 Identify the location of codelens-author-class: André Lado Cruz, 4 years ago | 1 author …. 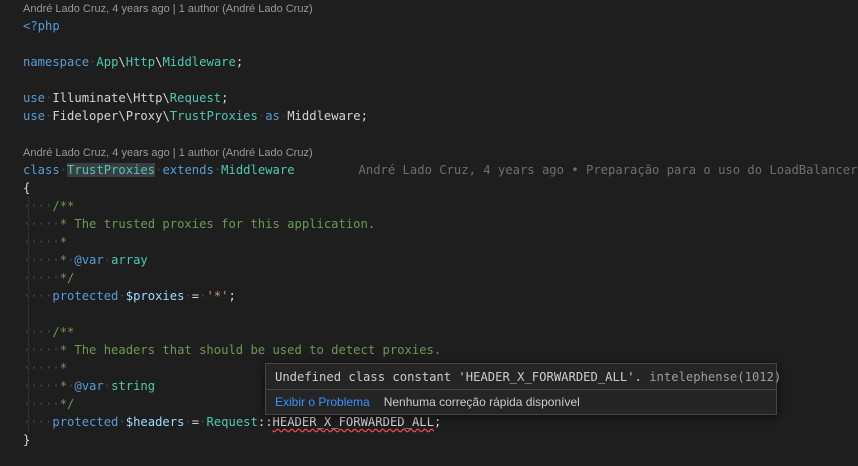
(429, 153).